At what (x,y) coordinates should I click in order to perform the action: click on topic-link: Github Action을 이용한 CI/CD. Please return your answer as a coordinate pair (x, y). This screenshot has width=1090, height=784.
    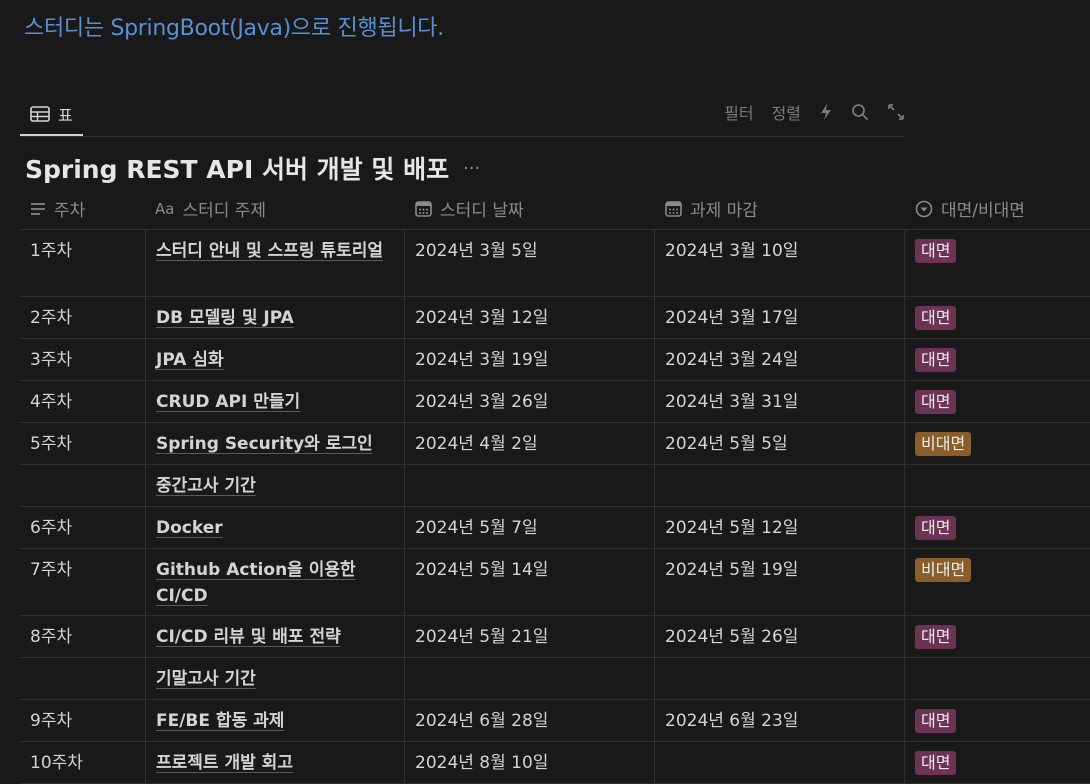
    Looking at the image, I should click on (256, 583).